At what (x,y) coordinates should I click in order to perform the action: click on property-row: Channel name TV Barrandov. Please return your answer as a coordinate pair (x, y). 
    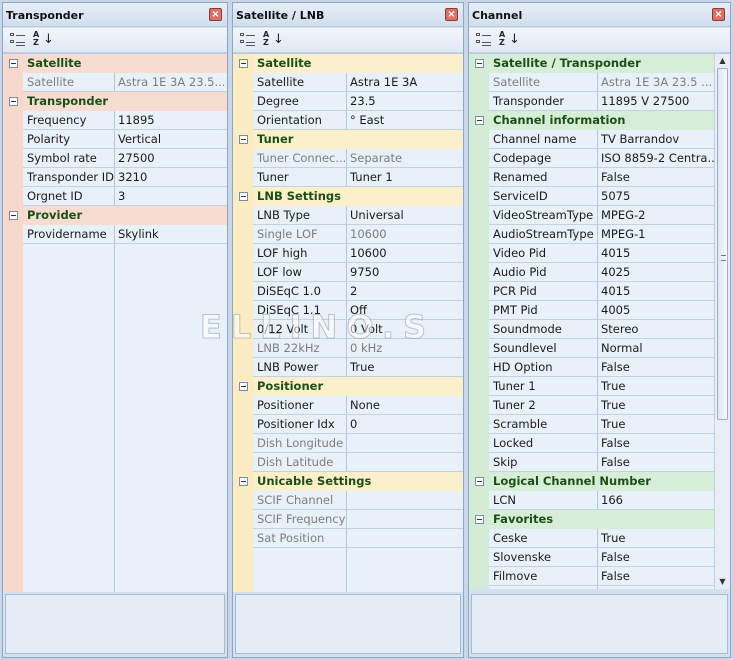
    Looking at the image, I should click on (591, 139).